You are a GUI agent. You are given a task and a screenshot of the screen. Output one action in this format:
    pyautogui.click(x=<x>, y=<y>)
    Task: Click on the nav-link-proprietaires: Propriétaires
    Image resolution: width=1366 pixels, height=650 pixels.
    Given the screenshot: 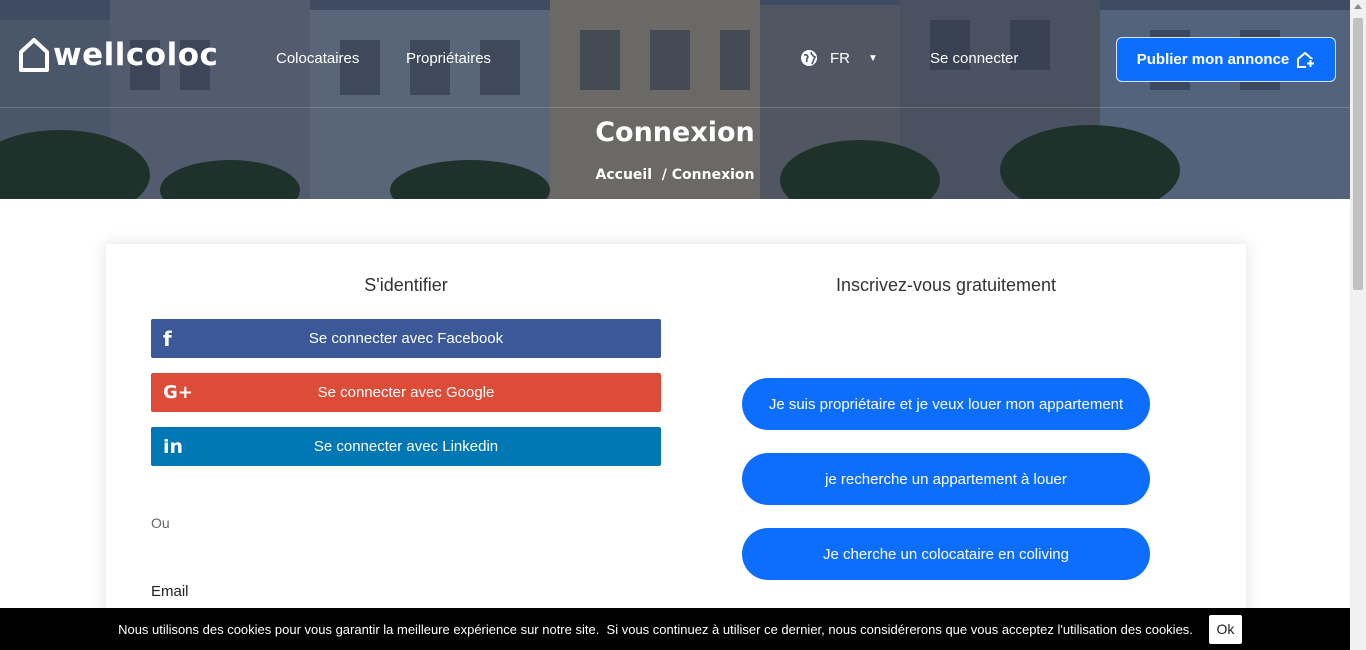 What is the action you would take?
    pyautogui.click(x=448, y=58)
    